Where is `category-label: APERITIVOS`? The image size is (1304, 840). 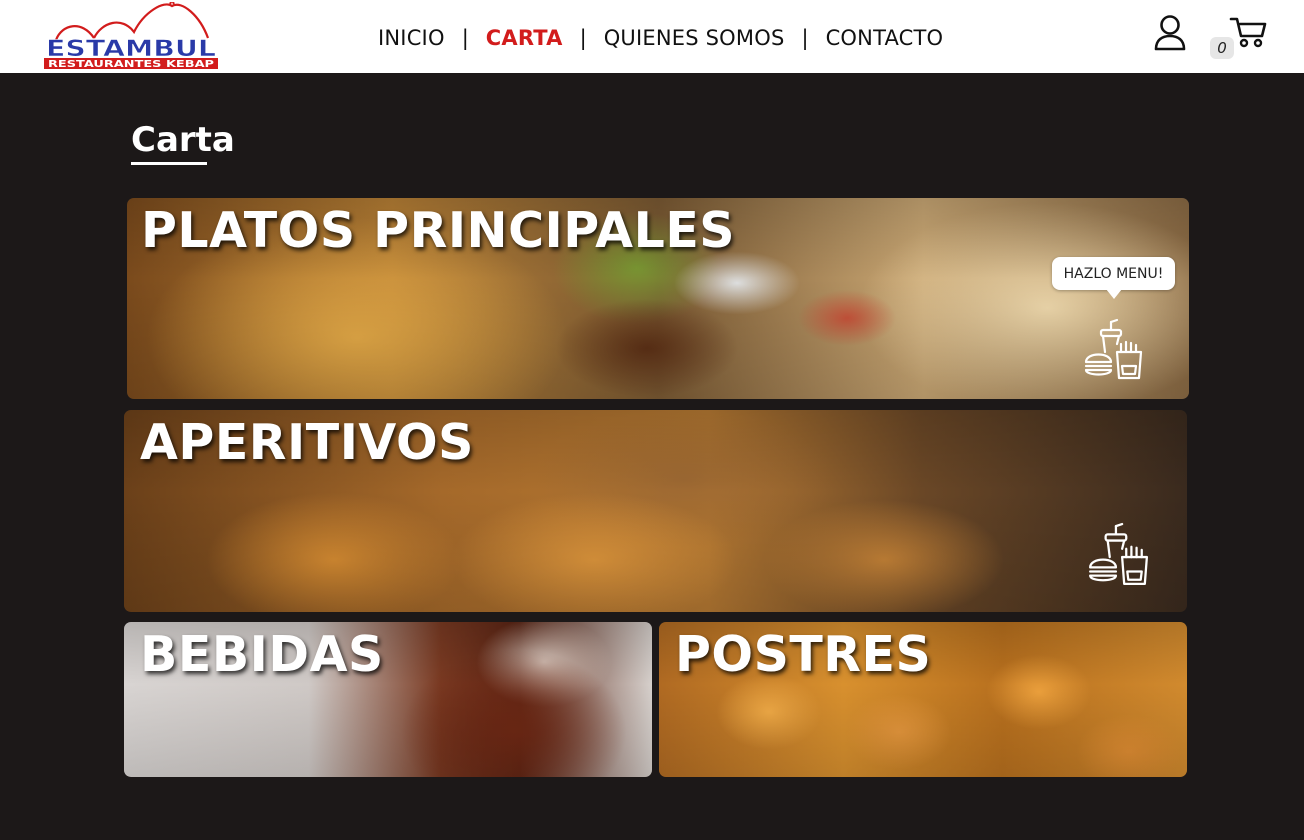
category-label: APERITIVOS is located at coordinates (307, 442).